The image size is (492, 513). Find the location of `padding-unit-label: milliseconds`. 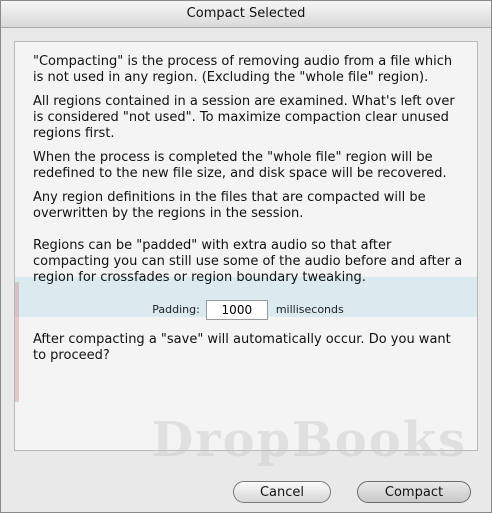

padding-unit-label: milliseconds is located at coordinates (309, 309).